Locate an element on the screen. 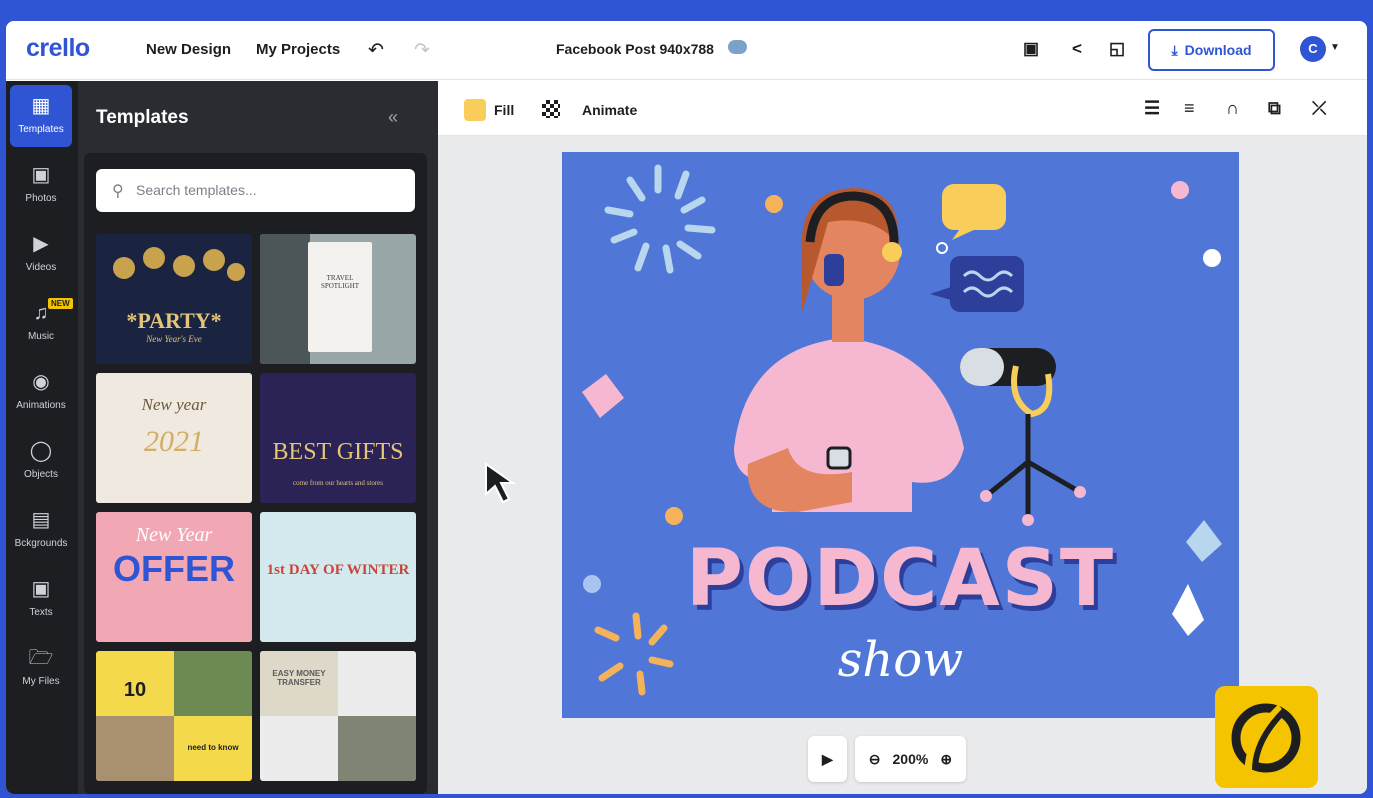  objects-icon: ◯ is located at coordinates (41, 451).